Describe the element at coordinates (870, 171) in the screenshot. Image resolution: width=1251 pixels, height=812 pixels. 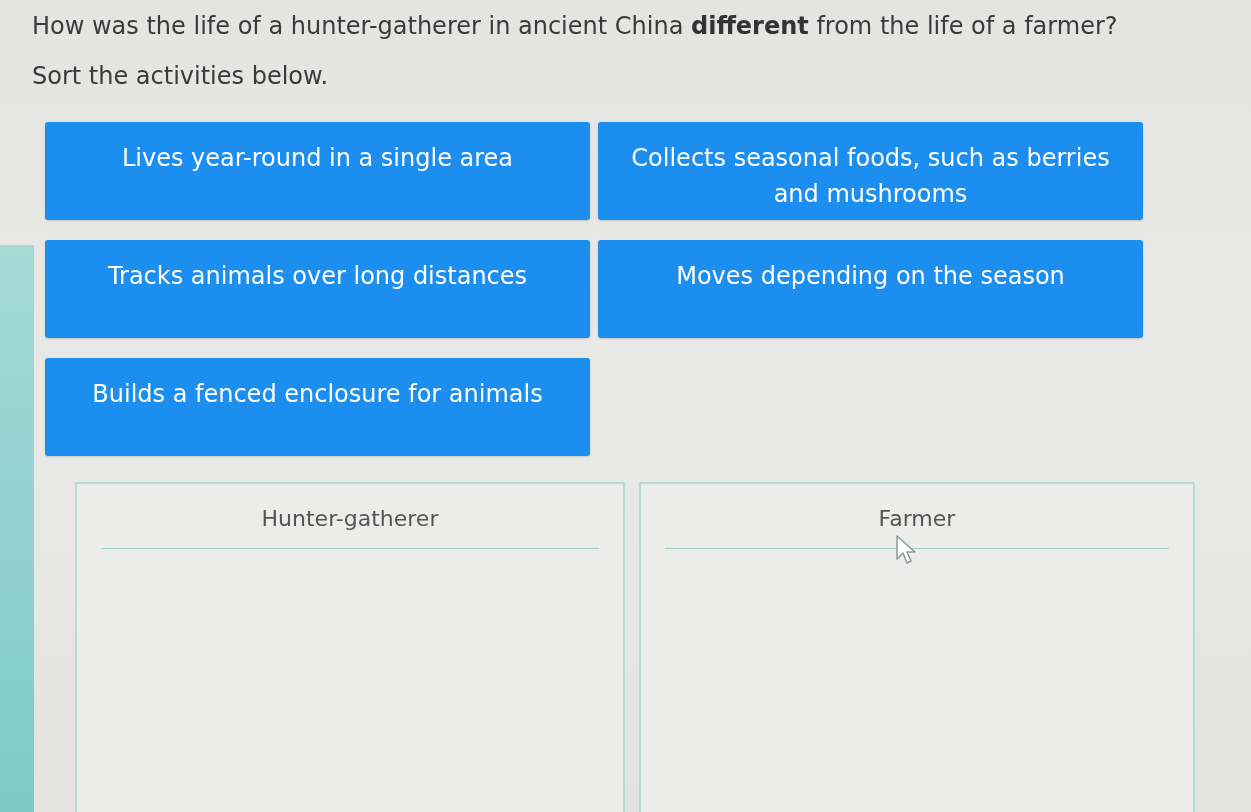
I see `activity-card: Collects seasonal foods, such as berries and mushrooms` at that location.